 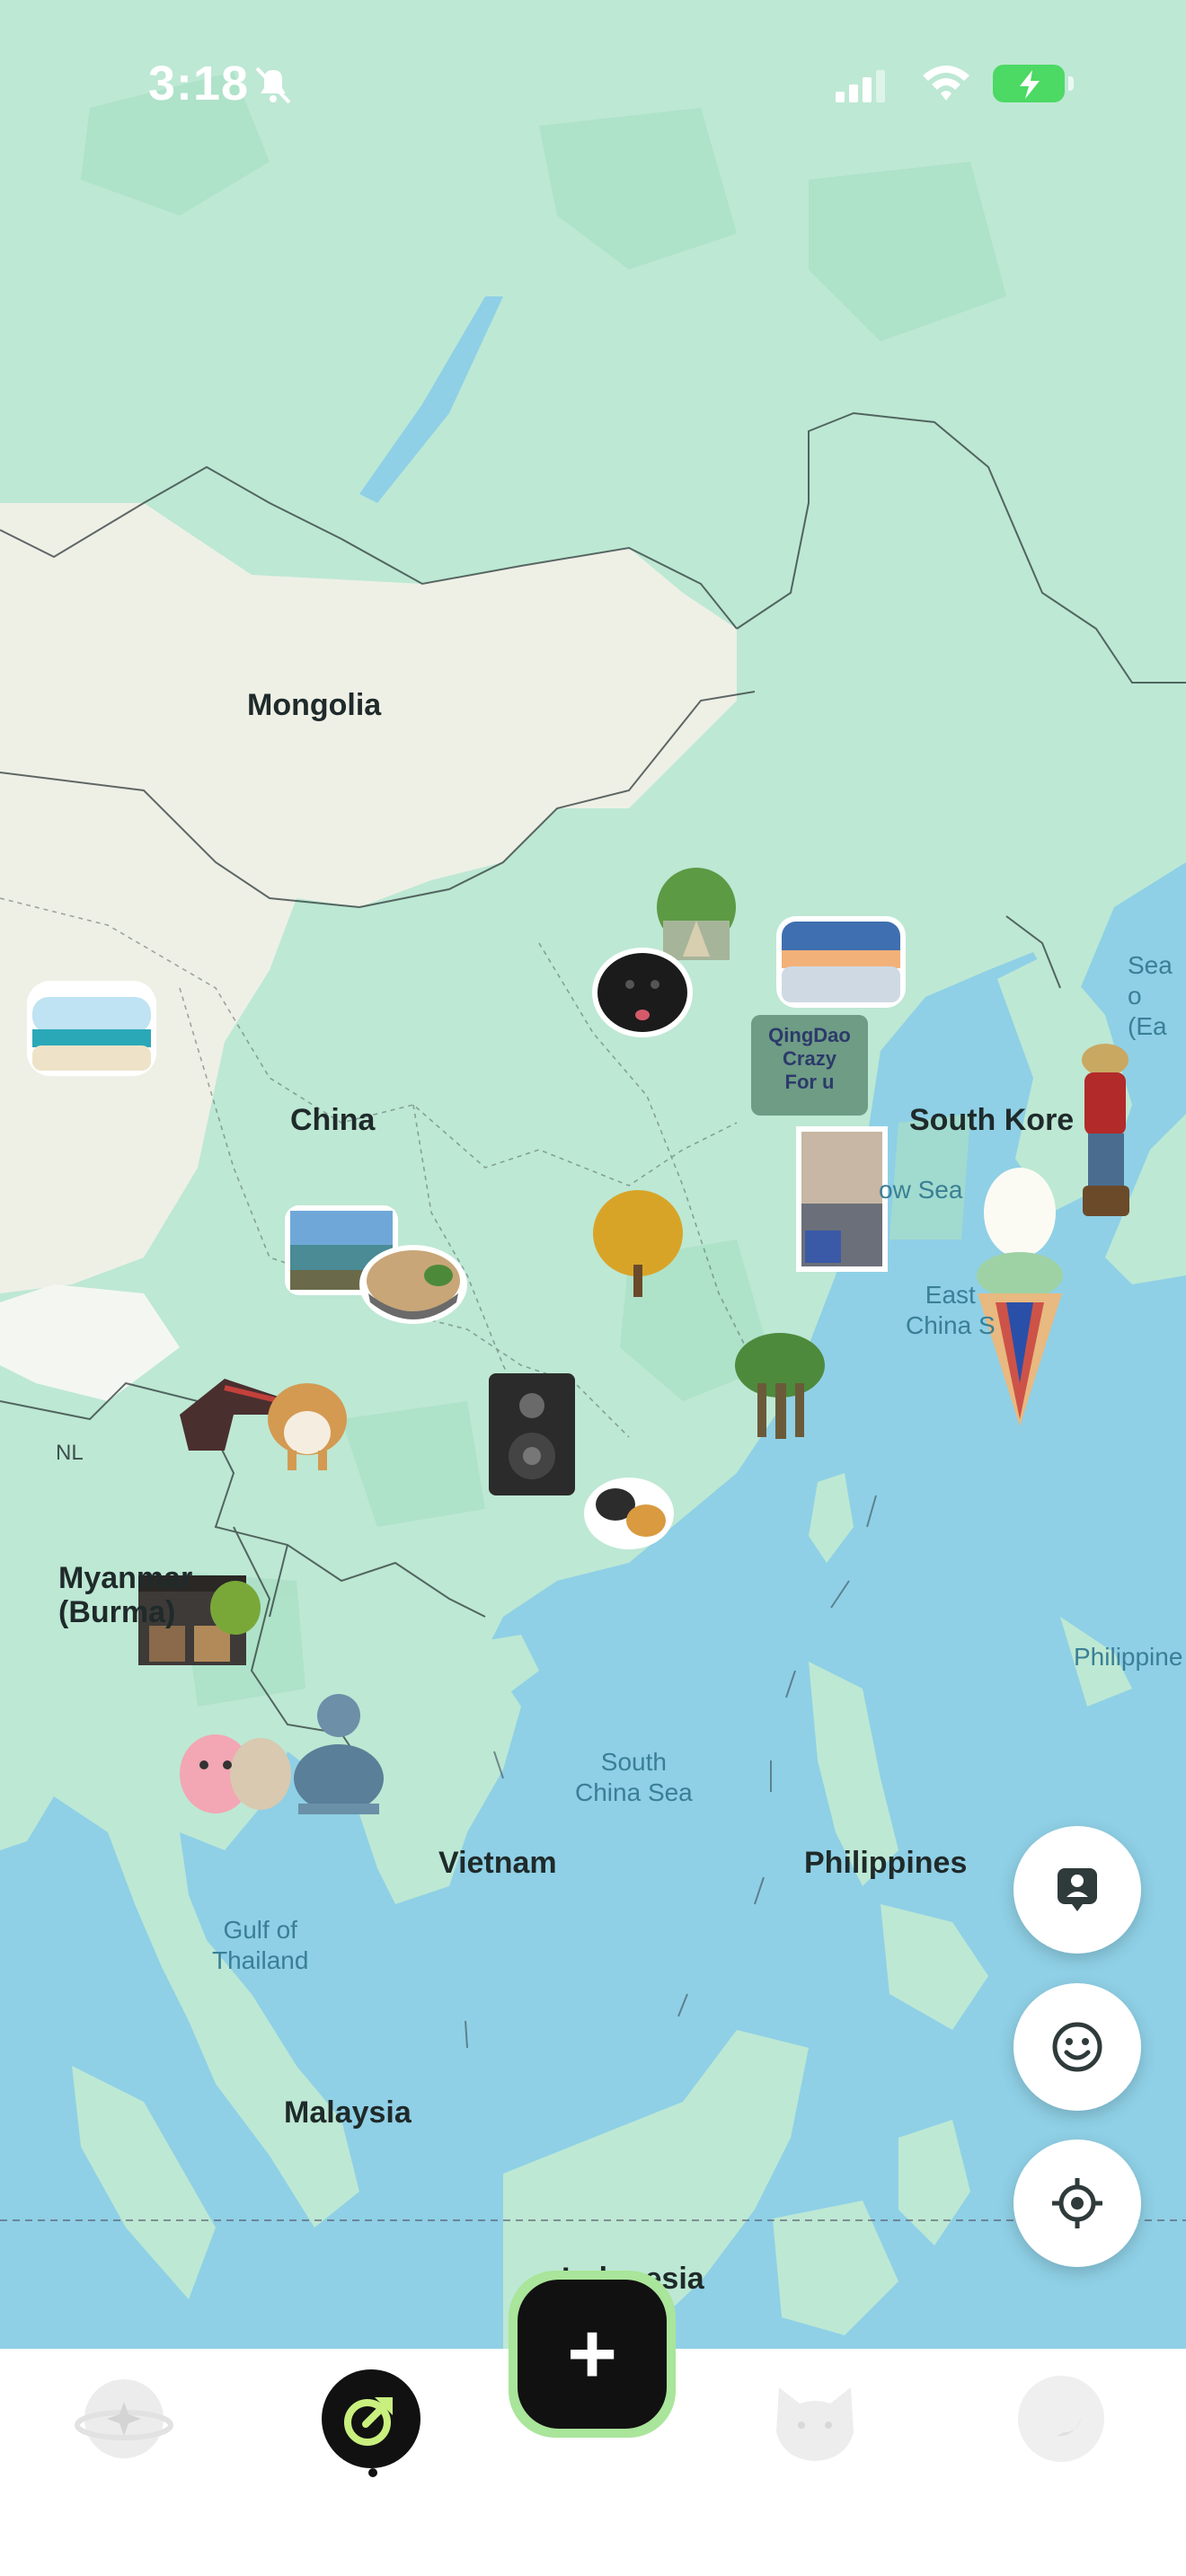 I want to click on cellular-signal-icon, so click(x=860, y=86).